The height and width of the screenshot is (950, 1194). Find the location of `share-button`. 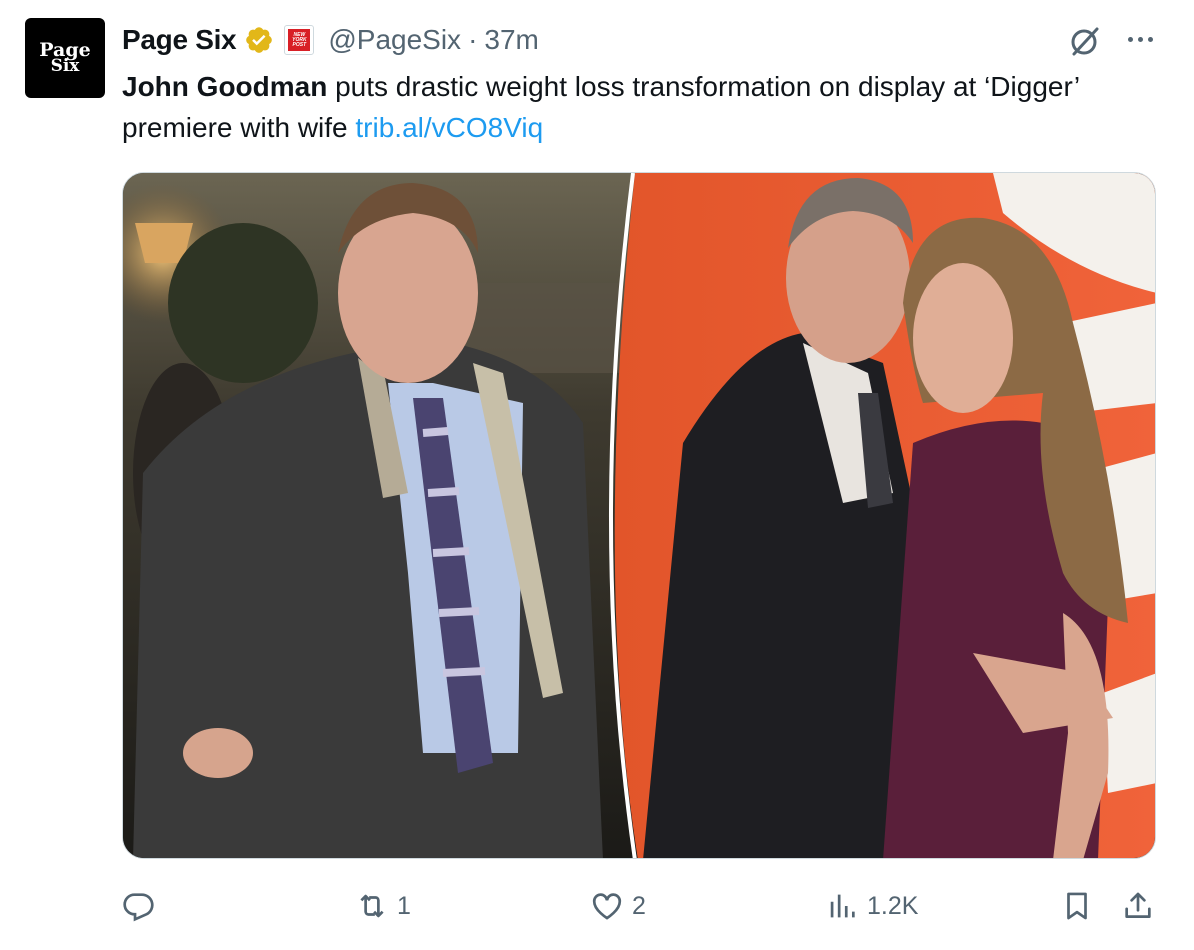

share-button is located at coordinates (1138, 906).